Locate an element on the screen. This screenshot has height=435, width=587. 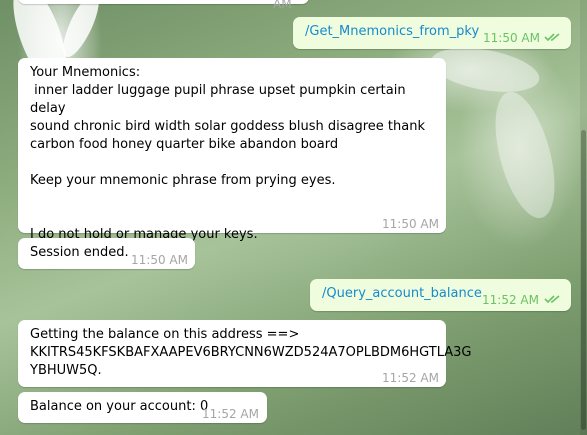
chat-scrollbar is located at coordinates (583, 217).